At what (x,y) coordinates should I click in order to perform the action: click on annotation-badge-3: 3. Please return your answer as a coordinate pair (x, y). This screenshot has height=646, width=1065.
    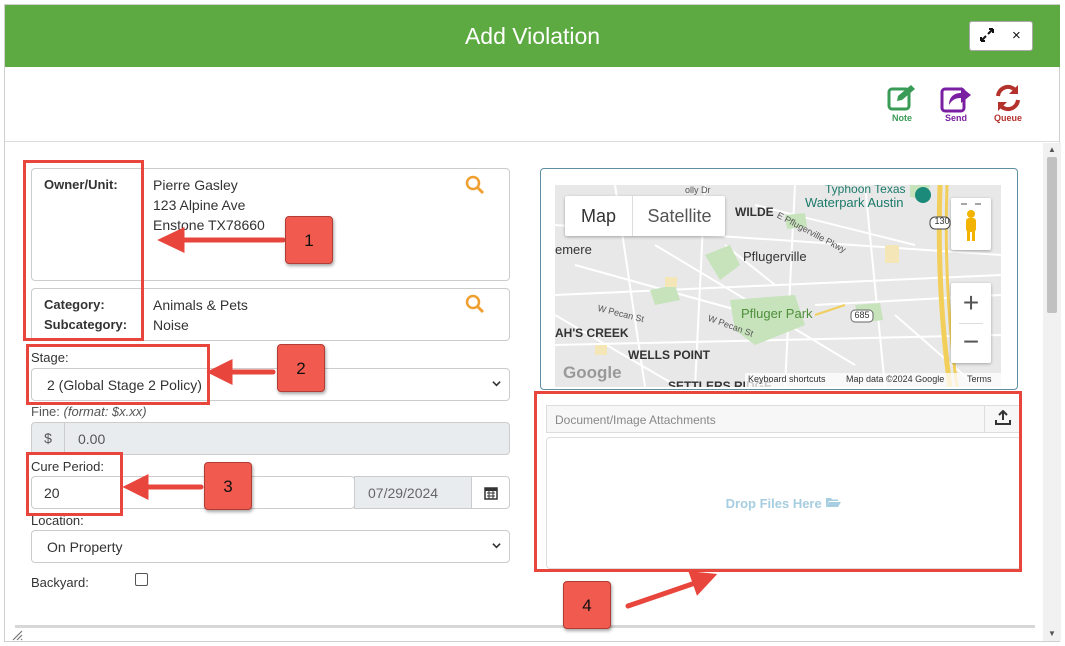
    Looking at the image, I should click on (228, 486).